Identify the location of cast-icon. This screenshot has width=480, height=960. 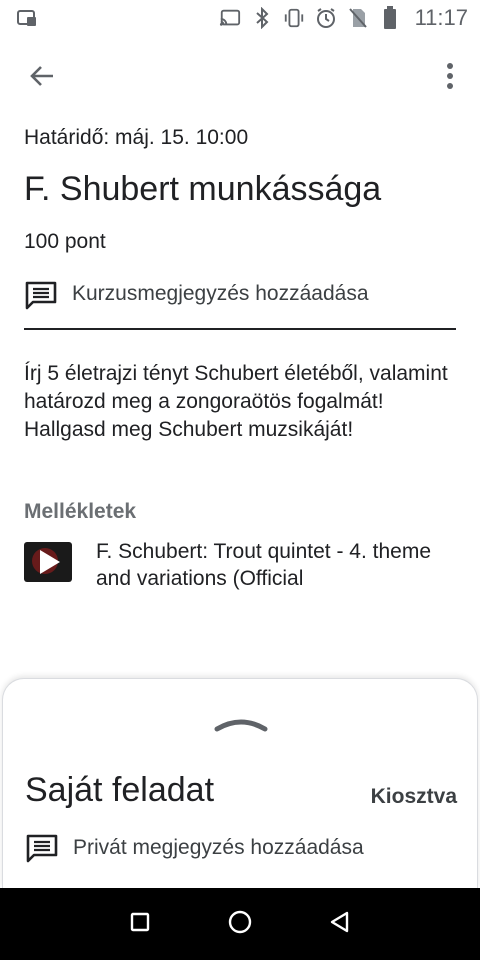
(230, 18).